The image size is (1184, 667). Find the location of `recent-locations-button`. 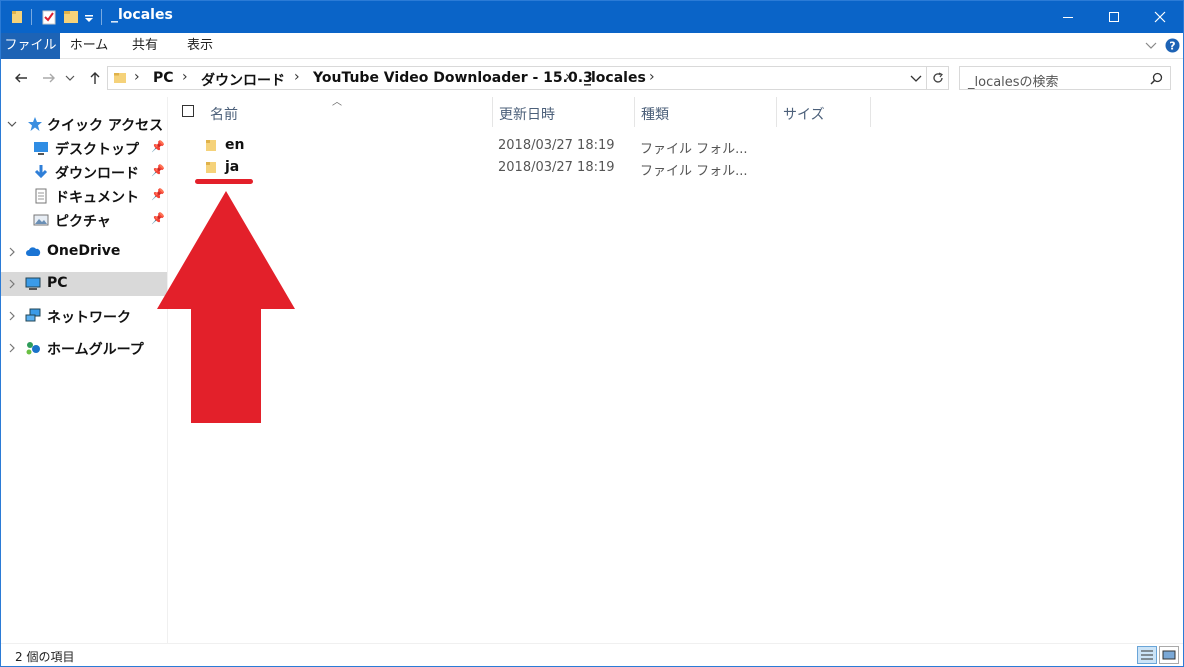

recent-locations-button is located at coordinates (70, 78).